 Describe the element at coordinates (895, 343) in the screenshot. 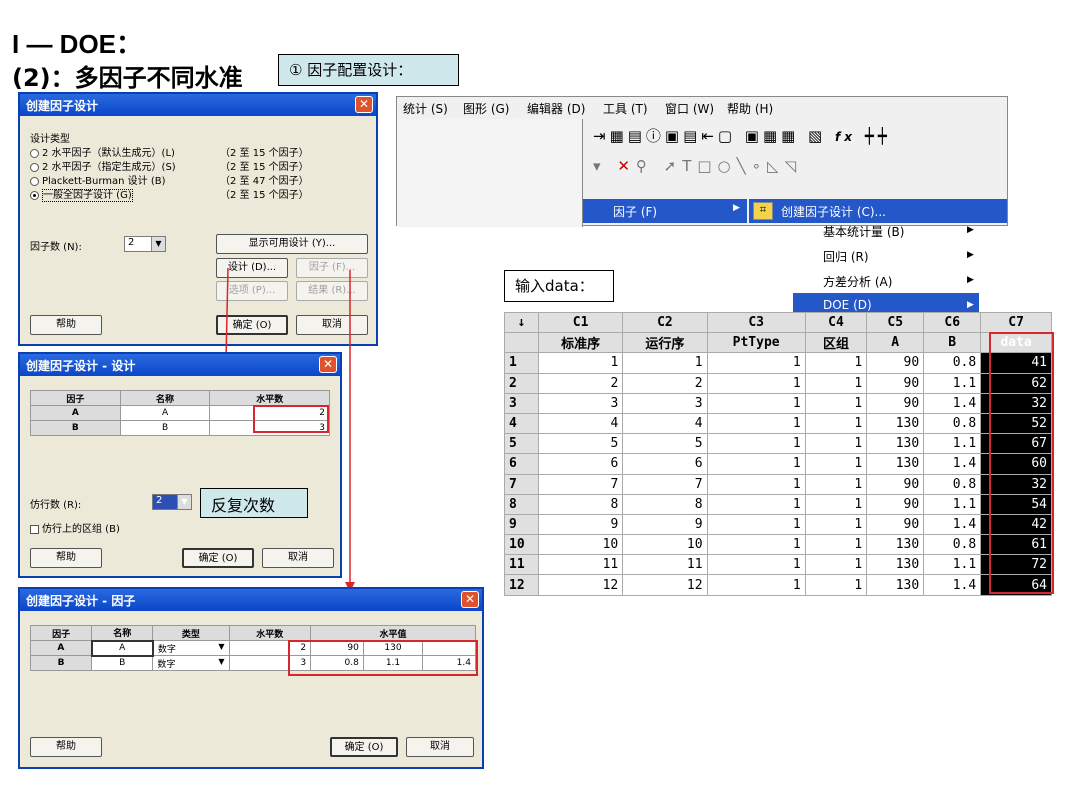

I see `column-name: A` at that location.